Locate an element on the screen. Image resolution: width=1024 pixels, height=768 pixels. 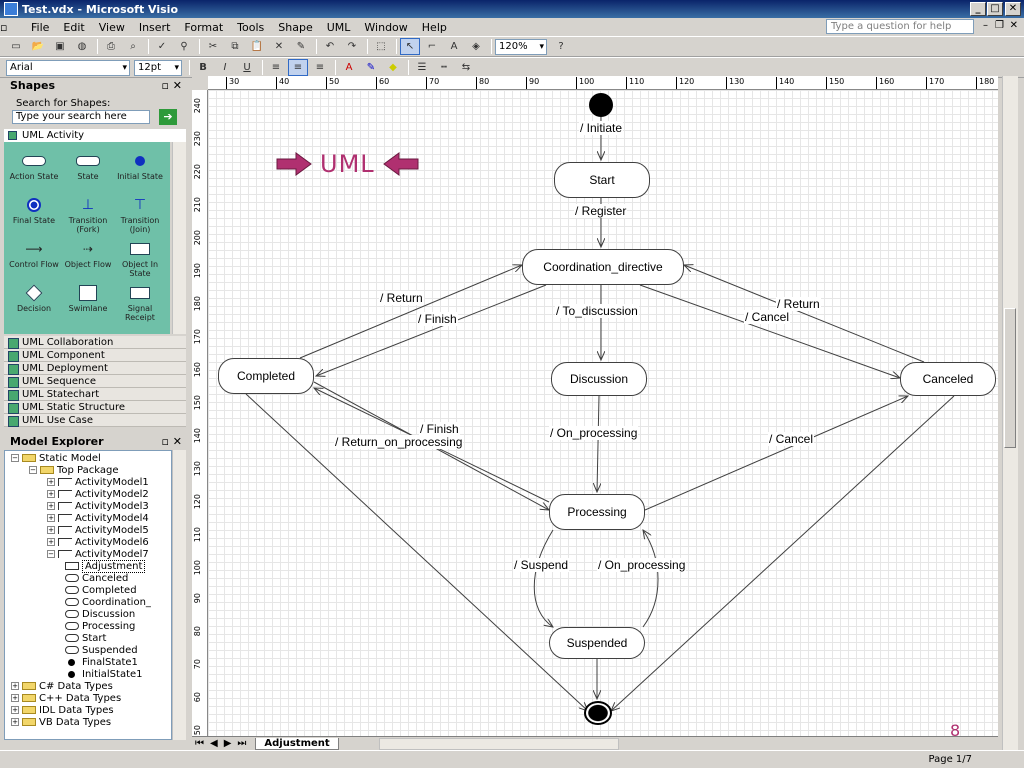
print-icon: ⎙ is located at coordinates (111, 46).